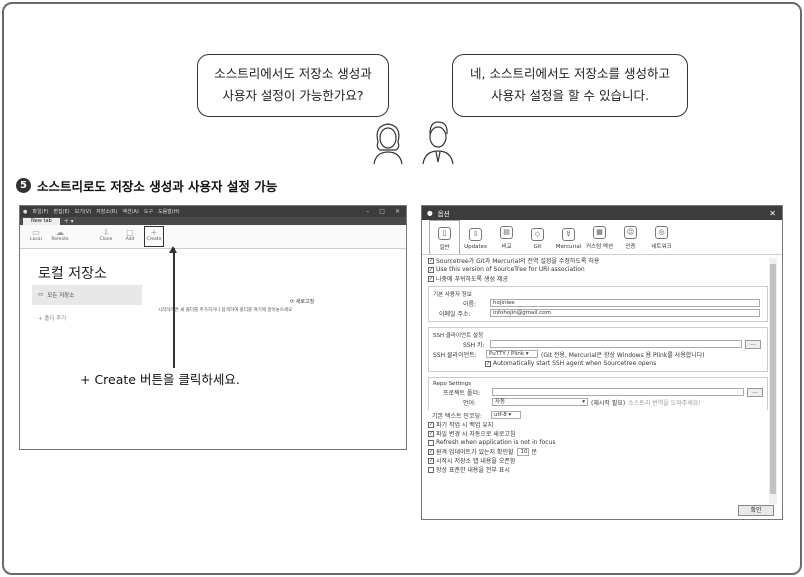 This screenshot has width=804, height=577. What do you see at coordinates (41, 221) in the screenshot?
I see `tab-new: New tab` at bounding box center [41, 221].